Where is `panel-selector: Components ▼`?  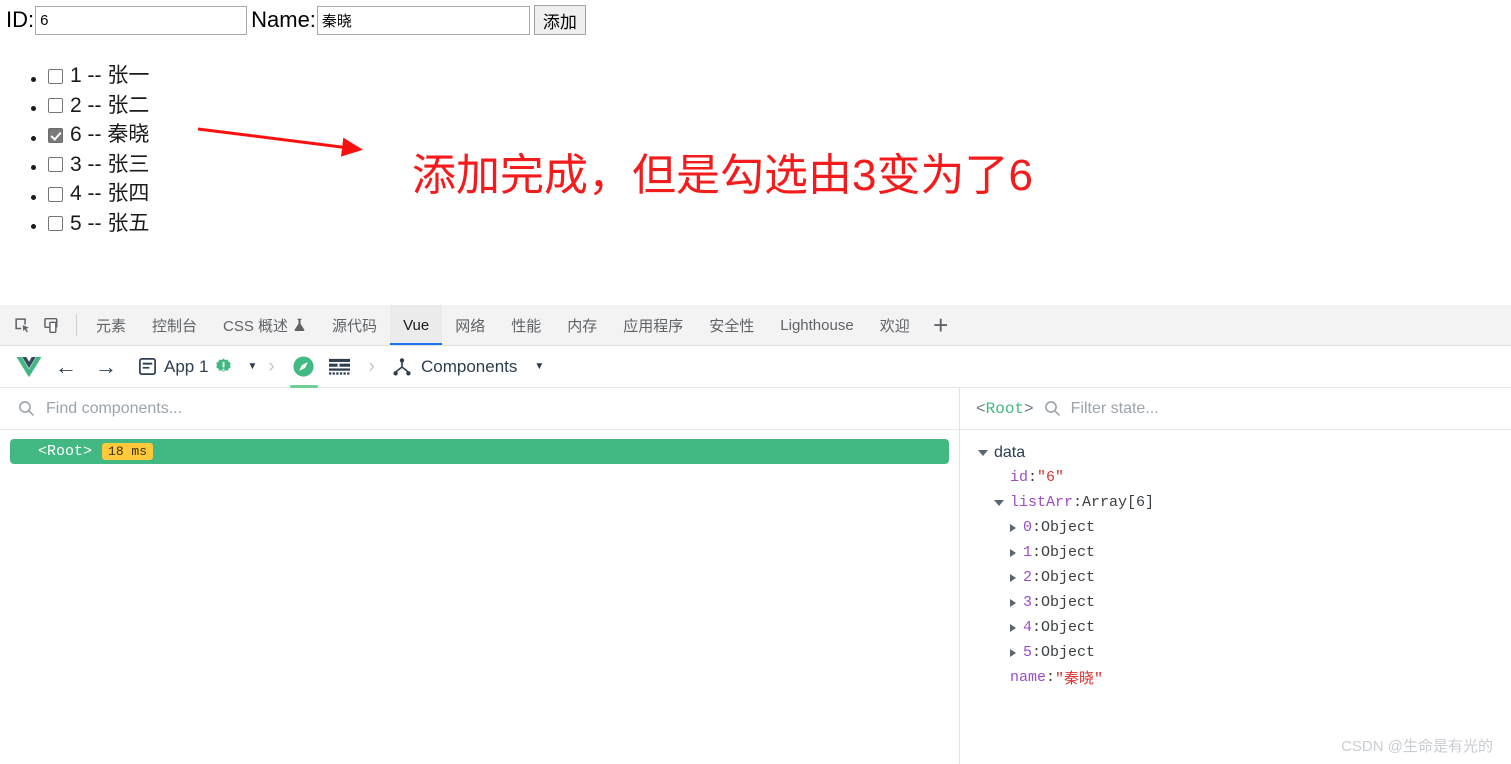 panel-selector: Components ▼ is located at coordinates (468, 367).